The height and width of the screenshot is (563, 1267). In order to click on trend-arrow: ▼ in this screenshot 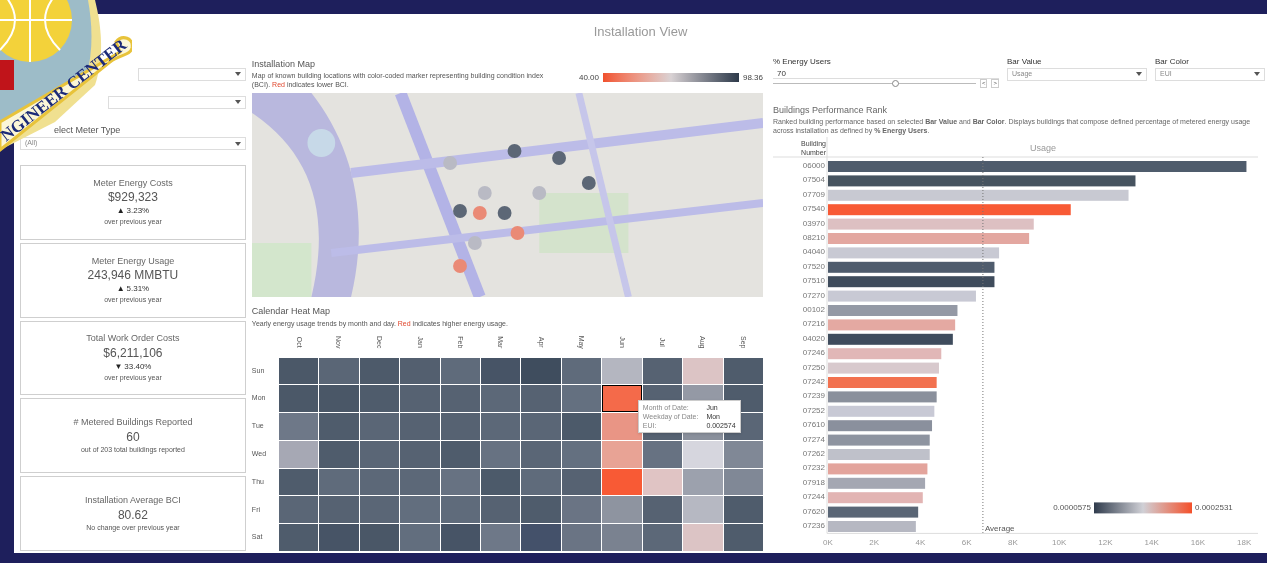, I will do `click(118, 367)`.